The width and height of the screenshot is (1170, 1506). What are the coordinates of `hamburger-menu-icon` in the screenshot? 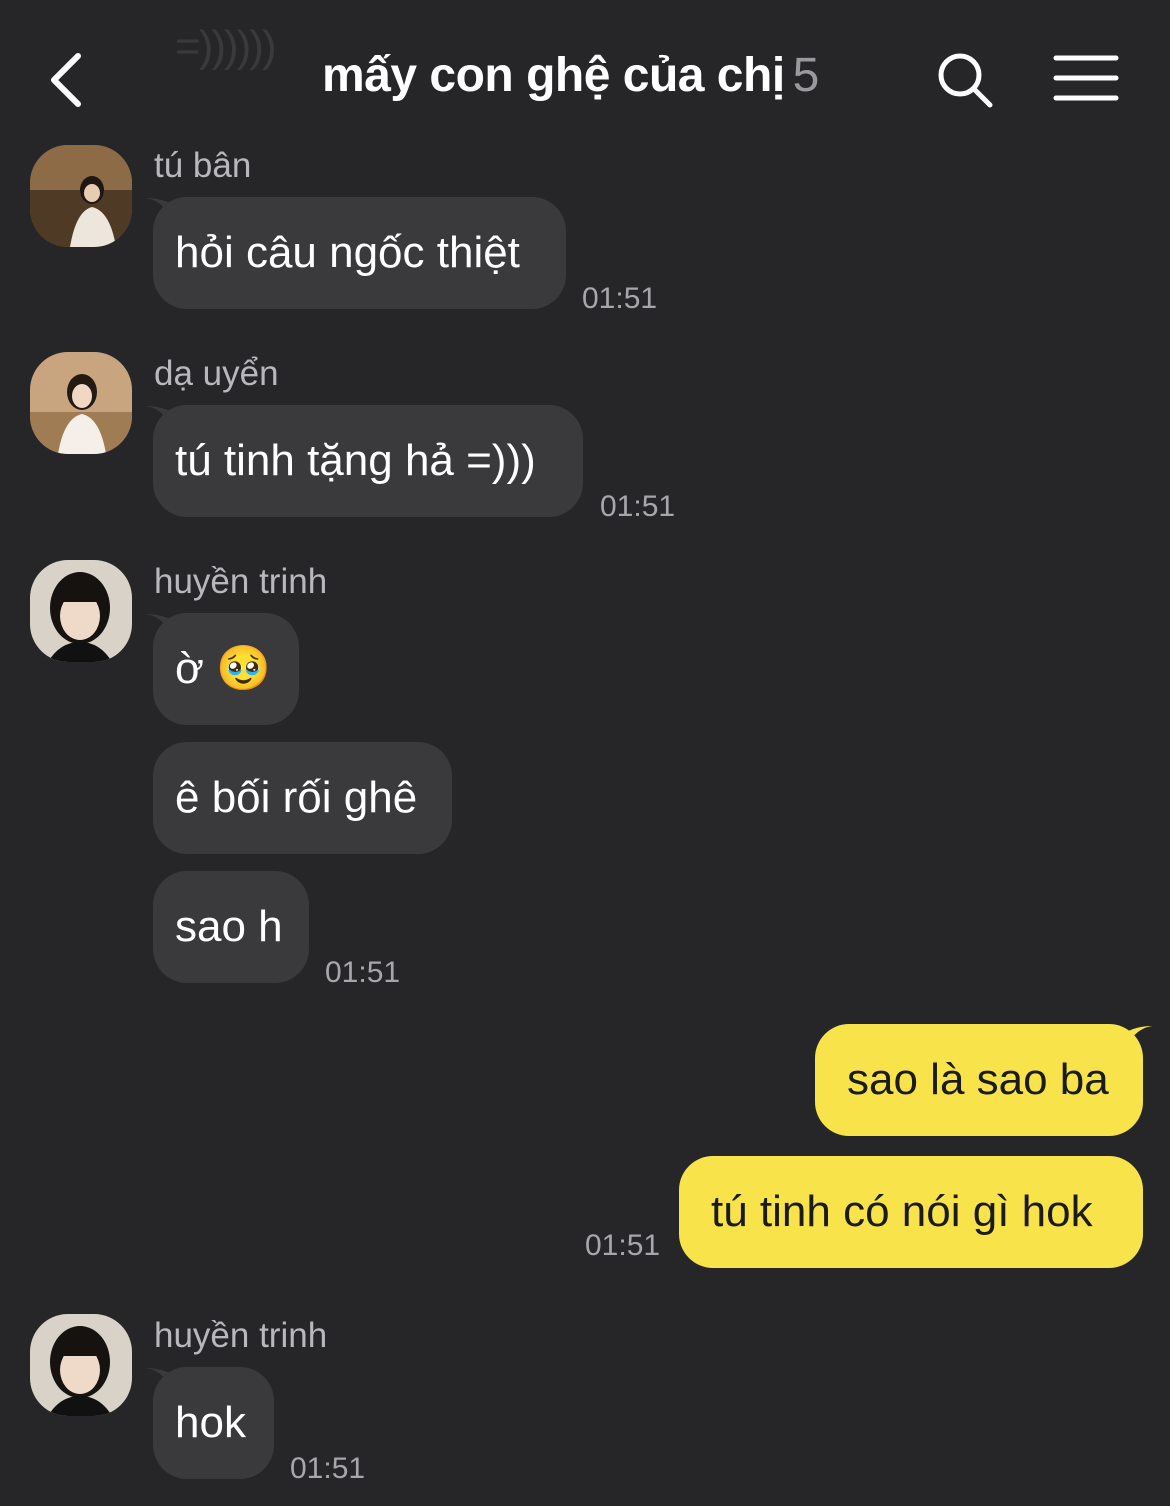 It's located at (1086, 78).